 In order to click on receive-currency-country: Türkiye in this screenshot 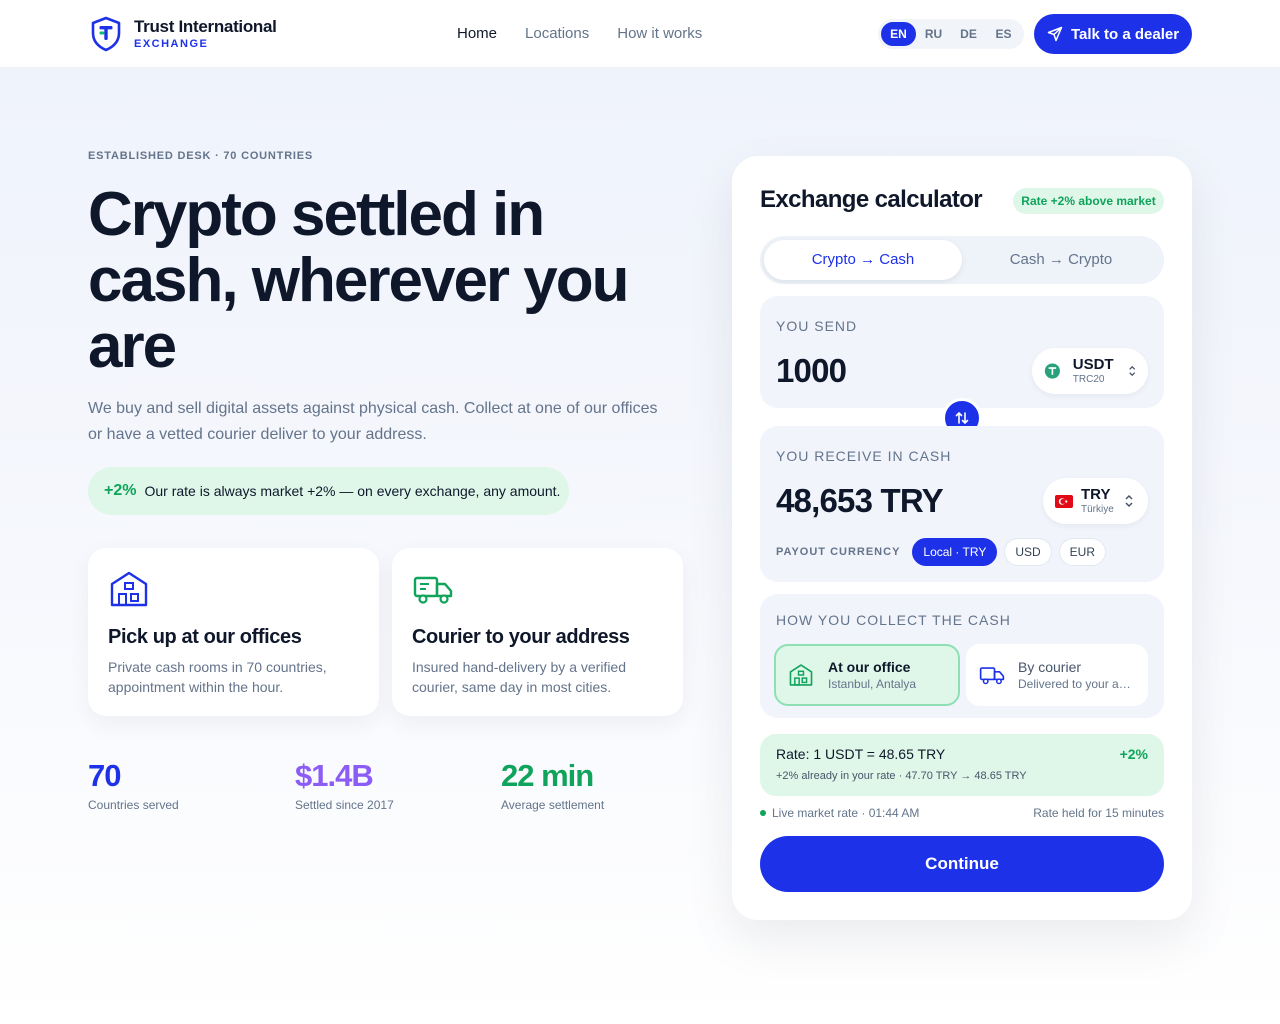, I will do `click(1097, 509)`.